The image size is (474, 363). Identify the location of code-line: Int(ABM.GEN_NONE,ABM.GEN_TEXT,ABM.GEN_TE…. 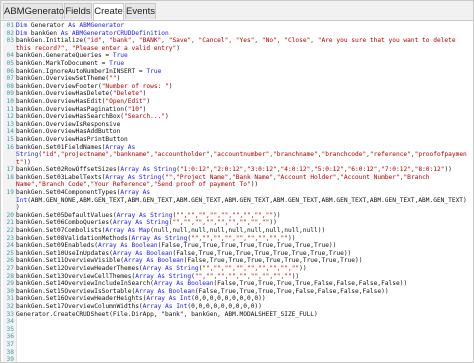
(237, 201).